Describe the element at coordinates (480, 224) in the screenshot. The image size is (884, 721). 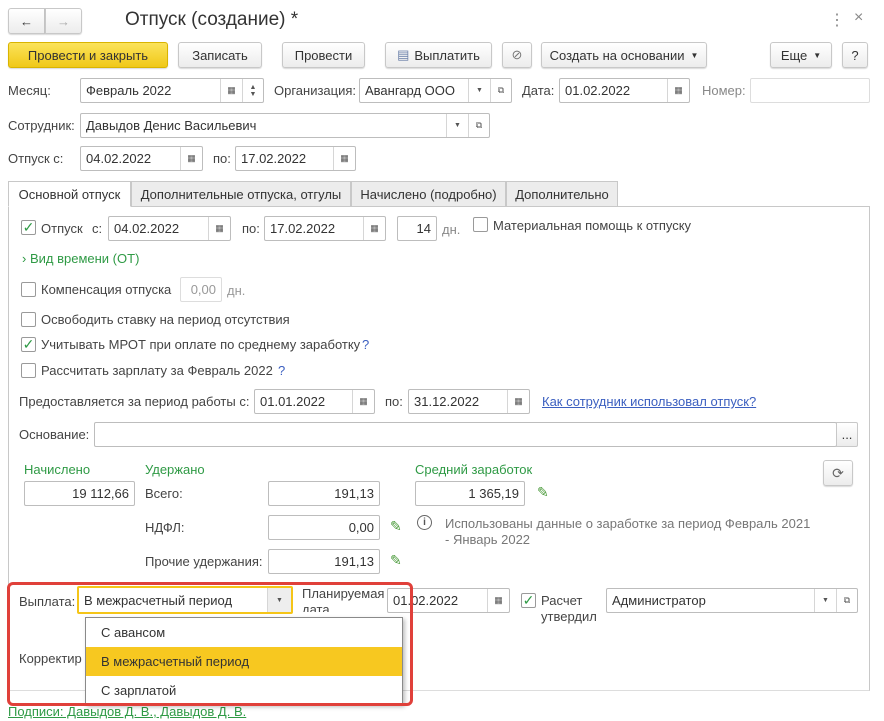
I see `material-help-checkbox` at that location.